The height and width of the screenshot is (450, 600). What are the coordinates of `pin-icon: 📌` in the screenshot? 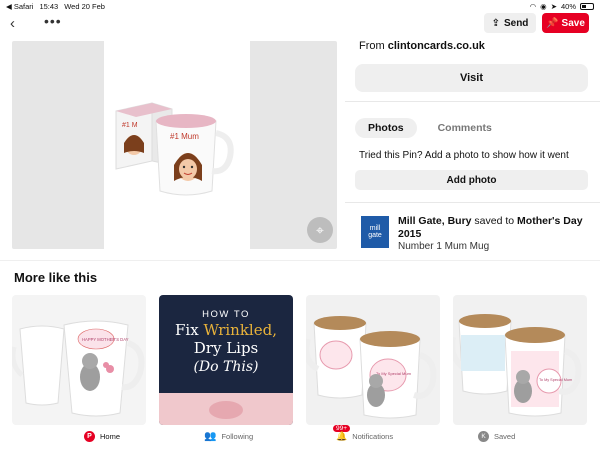 It's located at (552, 23).